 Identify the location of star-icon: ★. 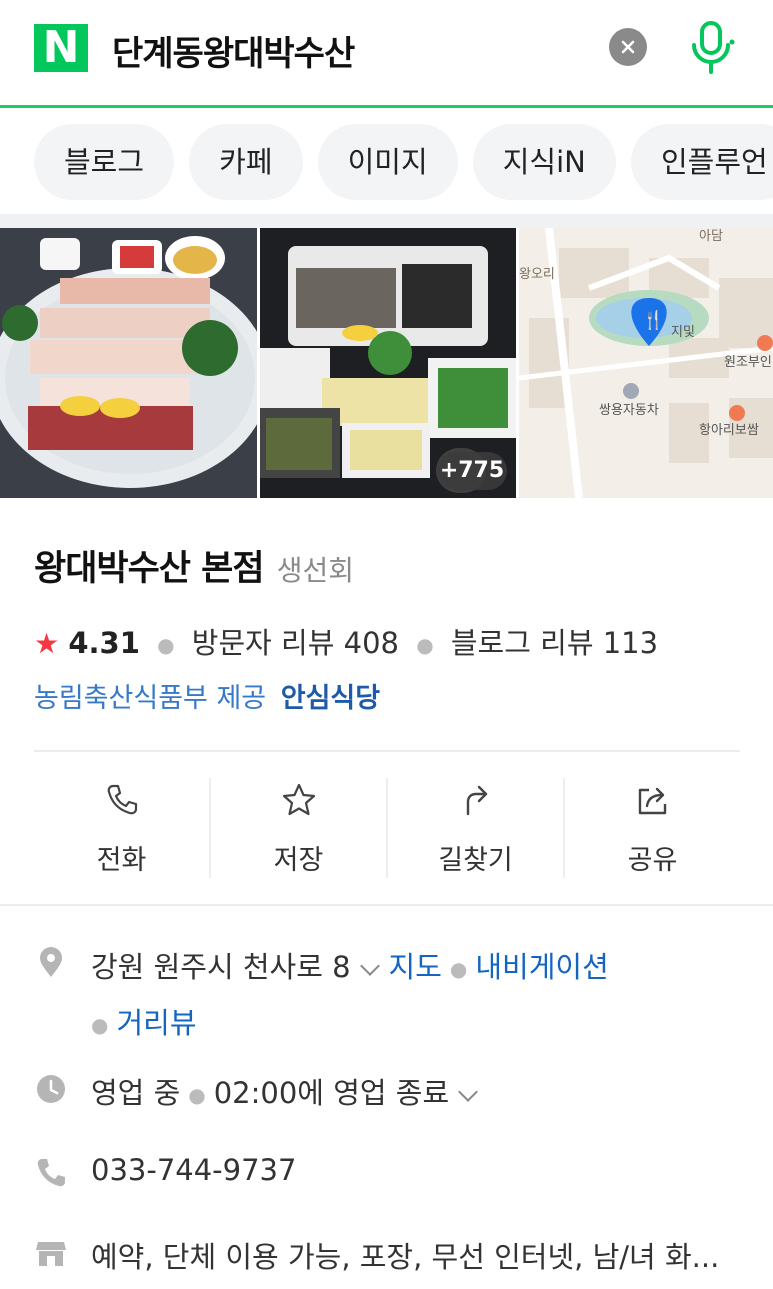
(47, 643).